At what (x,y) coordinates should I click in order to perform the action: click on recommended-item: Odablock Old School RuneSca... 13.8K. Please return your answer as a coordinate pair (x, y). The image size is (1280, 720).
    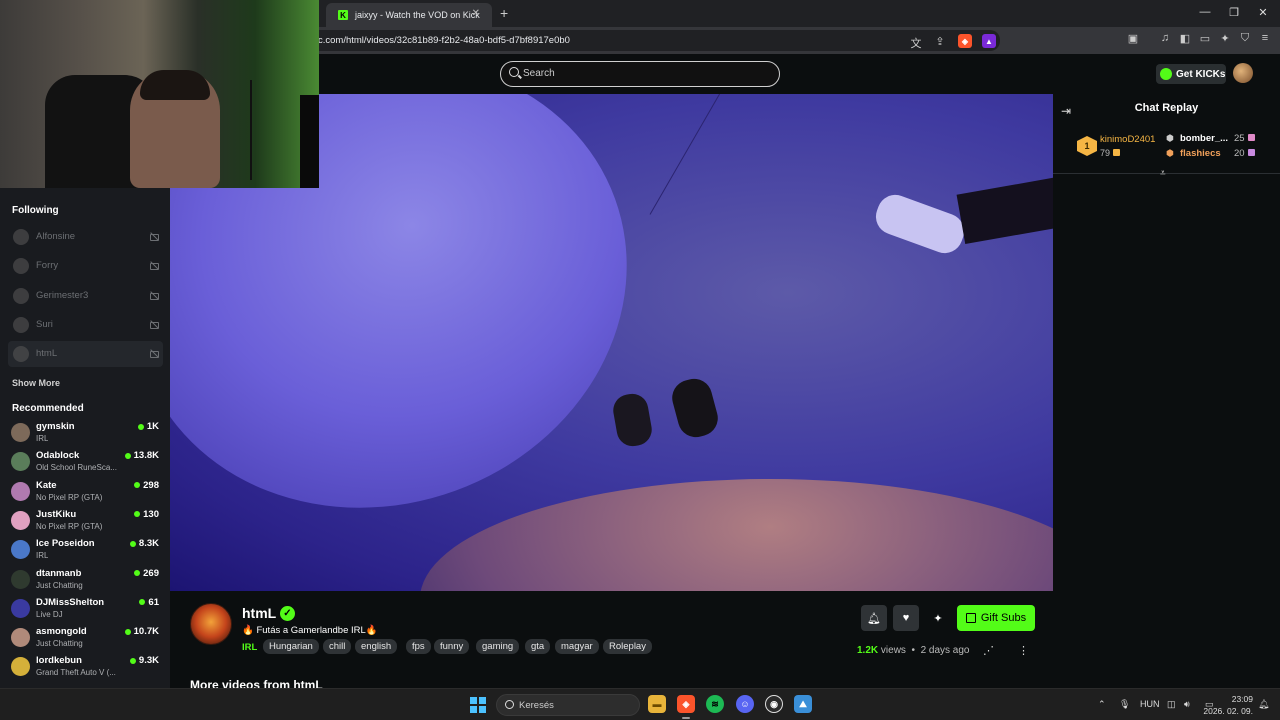
    Looking at the image, I should click on (86, 463).